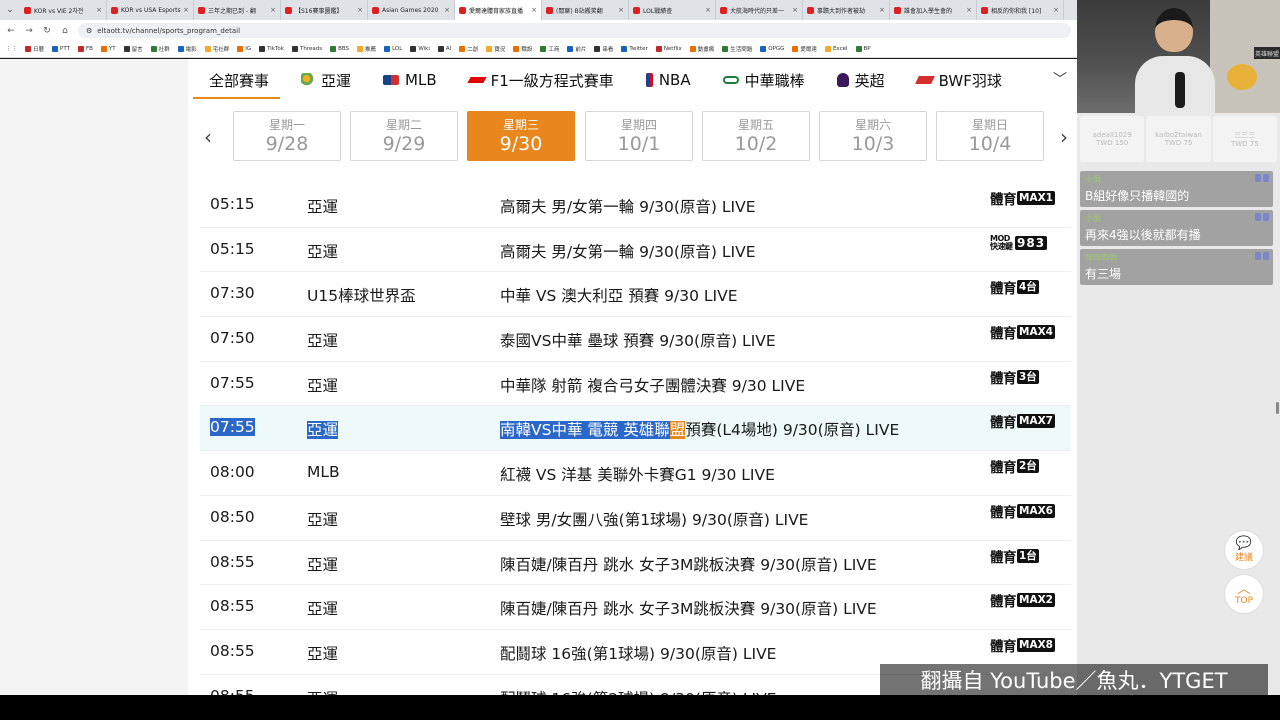 Image resolution: width=1280 pixels, height=720 pixels. I want to click on chevron-down-icon: ﹀, so click(1060, 79).